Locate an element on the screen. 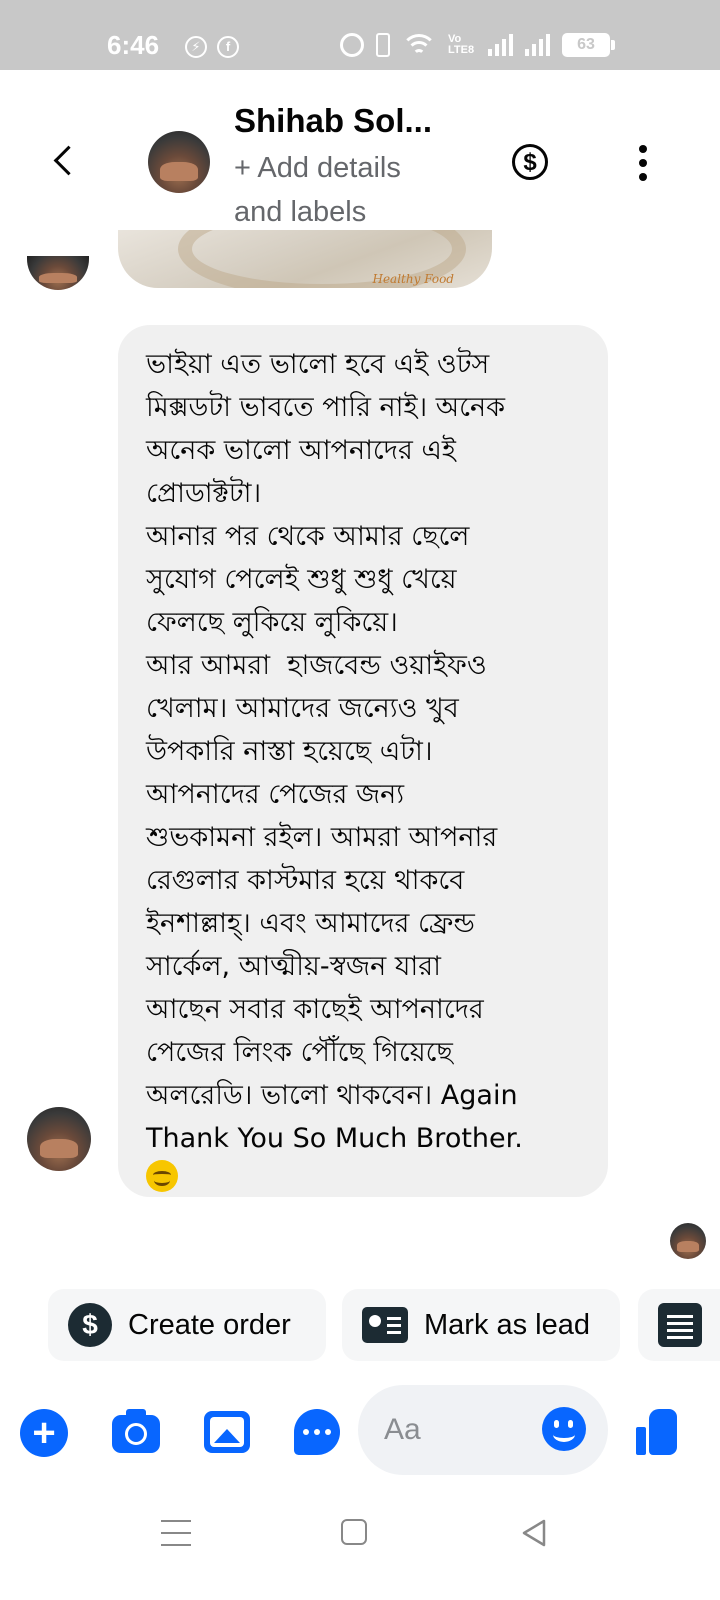 The image size is (720, 1600). contact-card-icon is located at coordinates (385, 1325).